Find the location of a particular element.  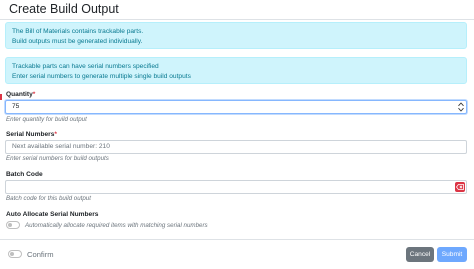

modal-header: Create Build Output is located at coordinates (237, 10).